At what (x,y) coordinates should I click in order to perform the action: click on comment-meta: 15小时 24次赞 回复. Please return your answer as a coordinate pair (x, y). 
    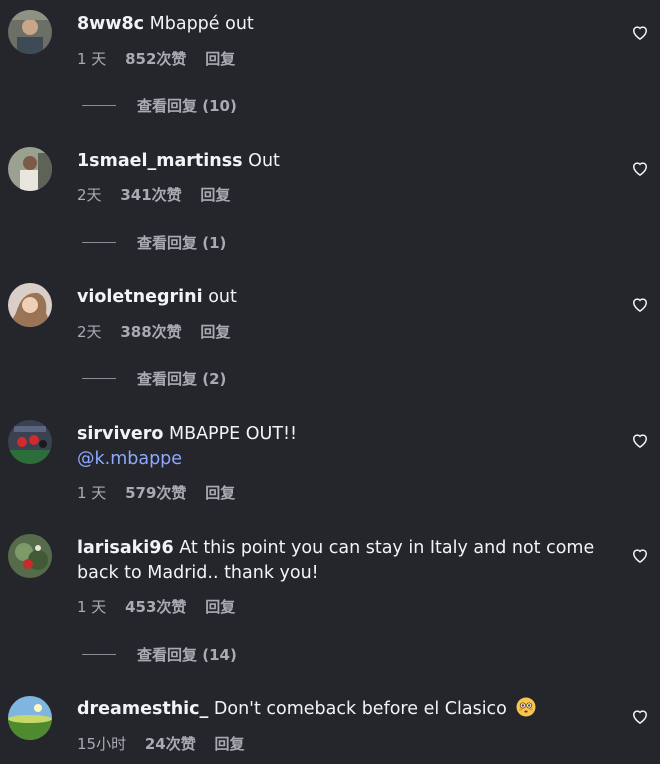
    Looking at the image, I should click on (168, 743).